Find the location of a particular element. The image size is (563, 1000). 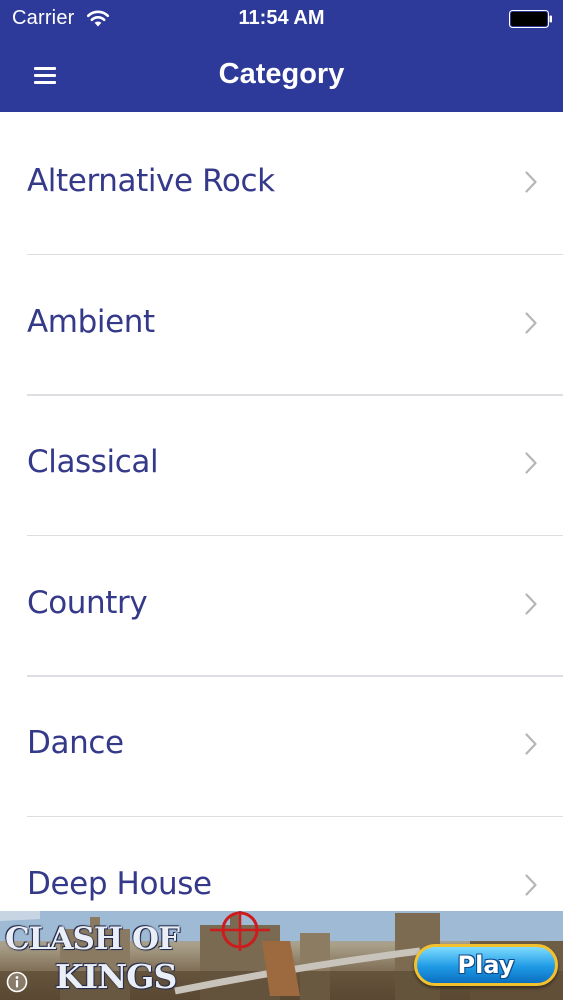

clock-time: 11:54 AM is located at coordinates (281, 18).